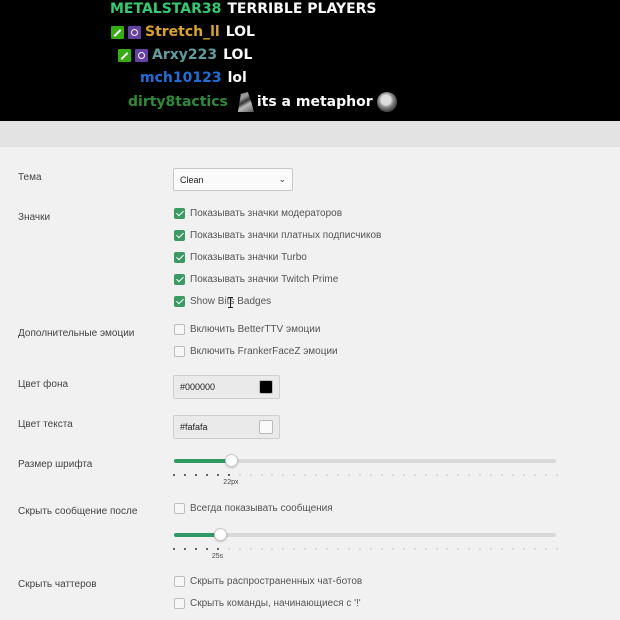 The width and height of the screenshot is (620, 620). Describe the element at coordinates (264, 351) in the screenshot. I see `option-text: Включить FrankerFaceZ эмоции` at that location.